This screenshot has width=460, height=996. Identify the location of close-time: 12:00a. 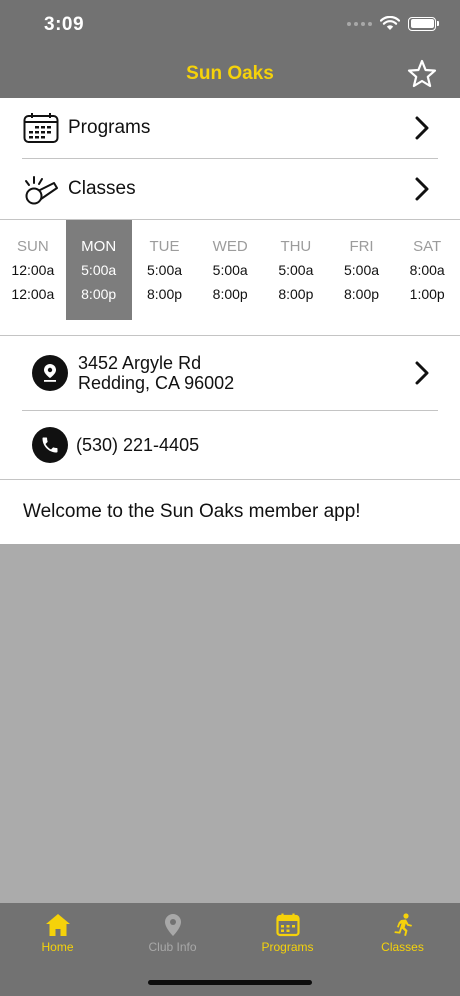
(33, 294).